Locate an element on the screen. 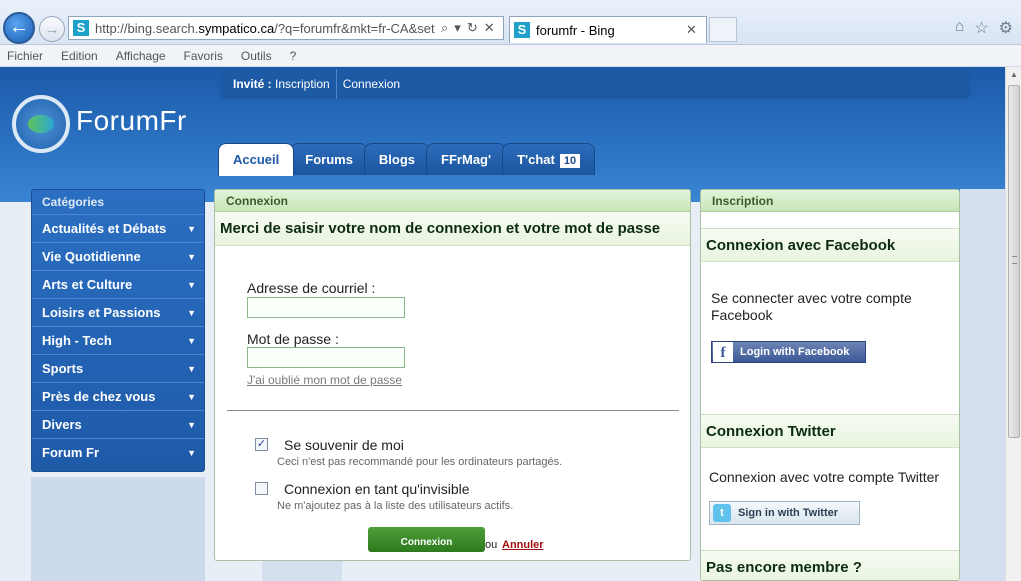 Image resolution: width=1021 pixels, height=581 pixels. sidebar-item-label: Actualités et Débats is located at coordinates (104, 228).